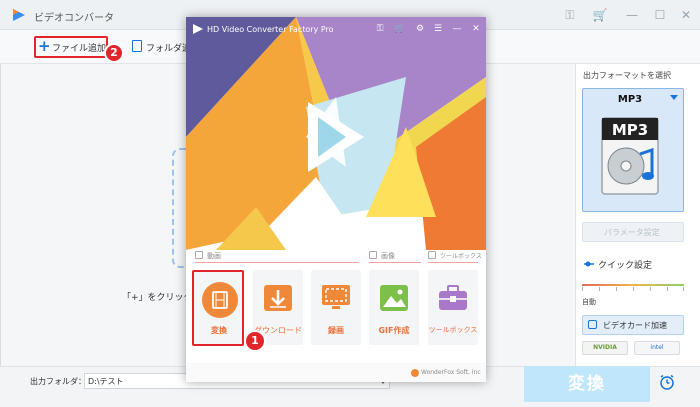 This screenshot has height=407, width=700. I want to click on toolbox-section-icon, so click(432, 255).